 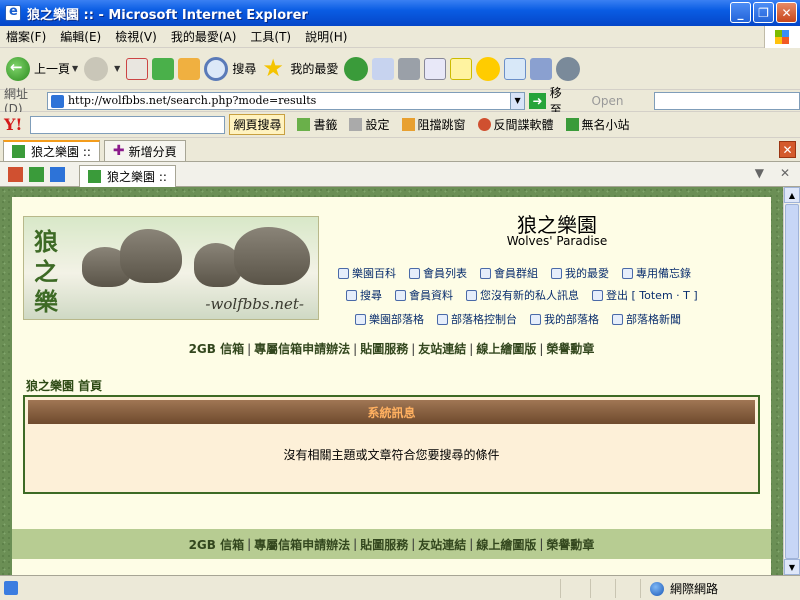 What do you see at coordinates (726, 100) in the screenshot?
I see `toolbar-search-input` at bounding box center [726, 100].